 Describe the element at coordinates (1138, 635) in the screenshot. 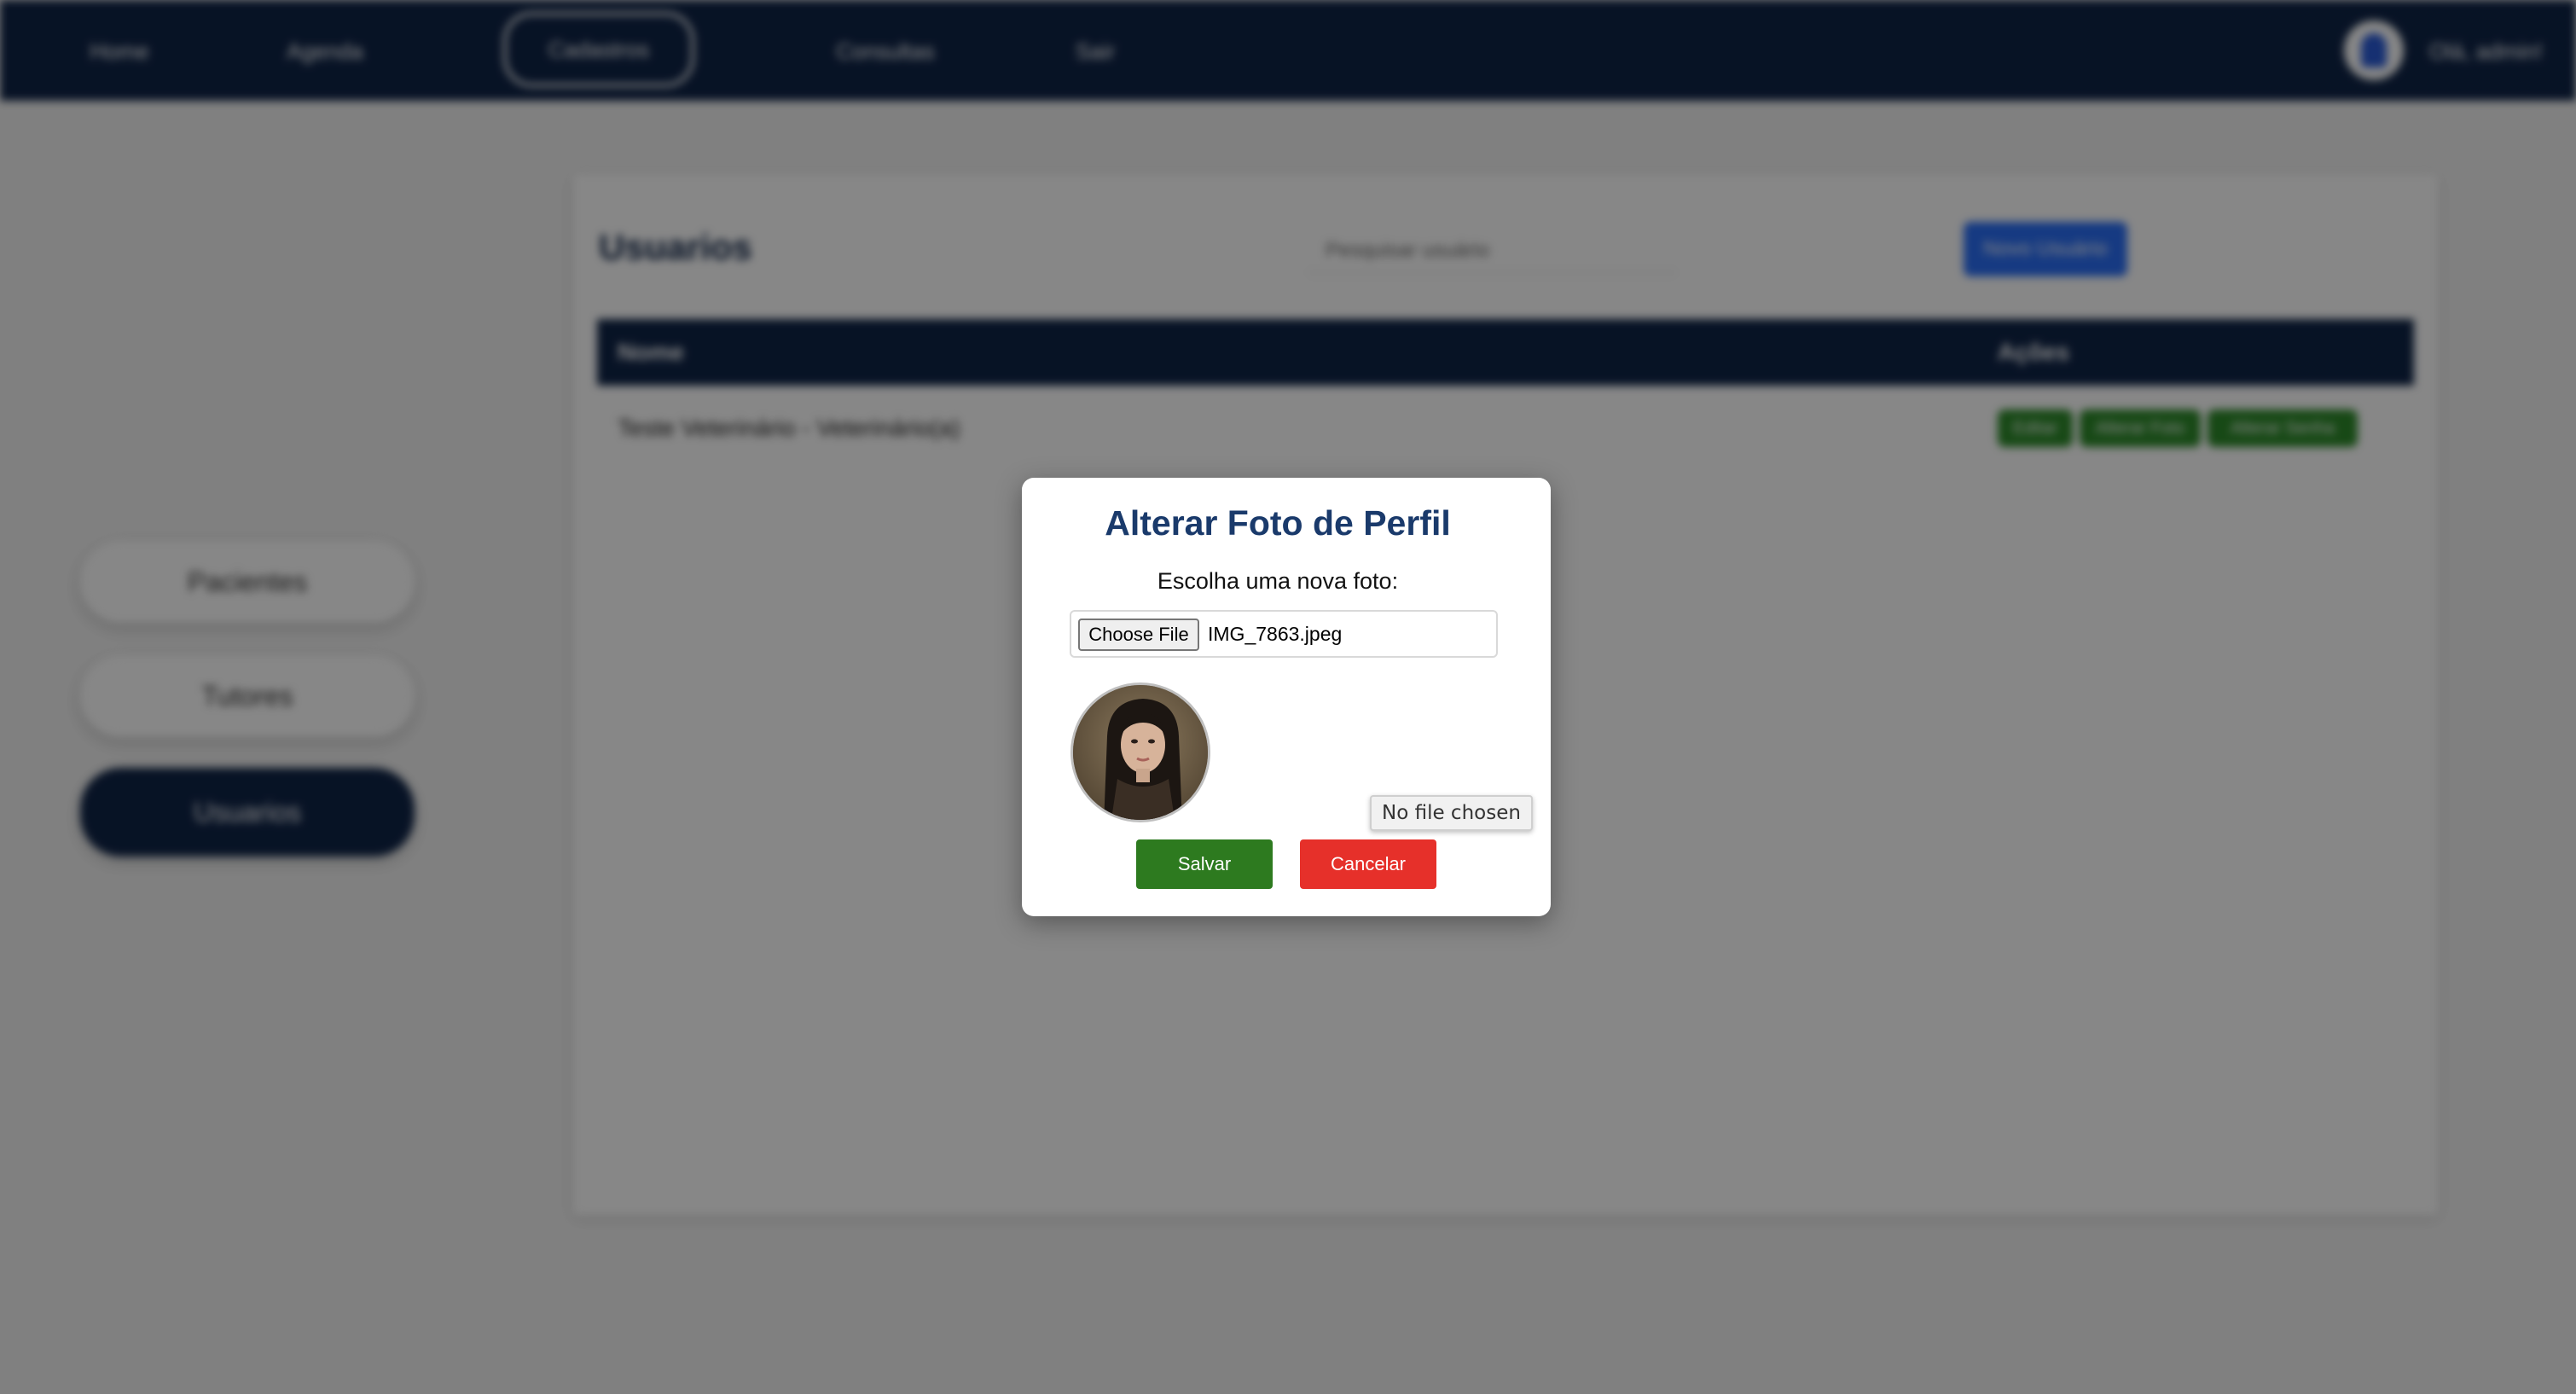

I see `choose-file-button: Choose File` at that location.